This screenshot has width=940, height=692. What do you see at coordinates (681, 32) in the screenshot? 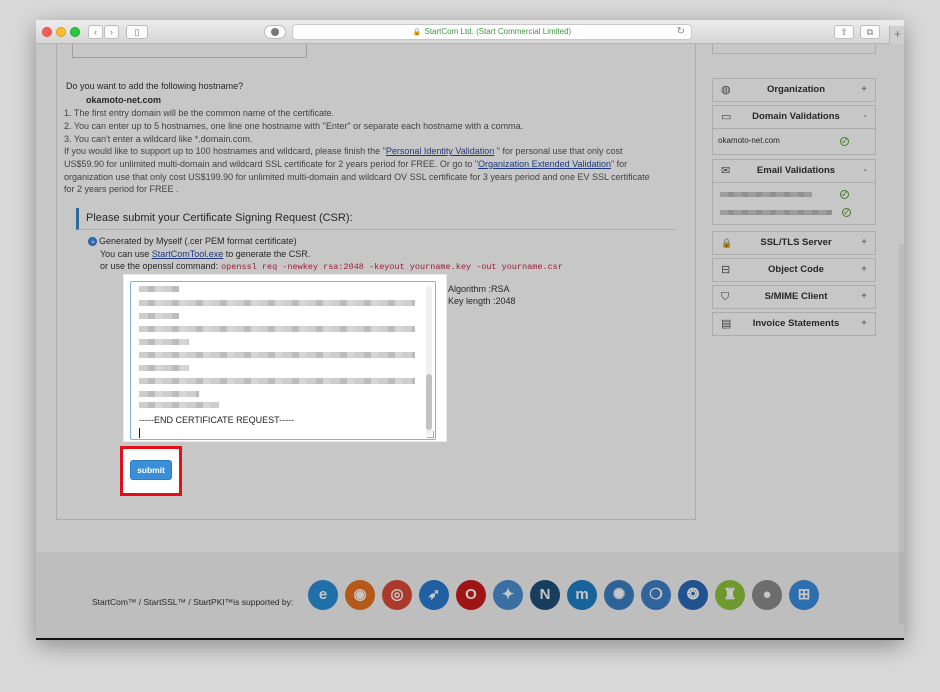
I see `reload-icon: ↻` at bounding box center [681, 32].